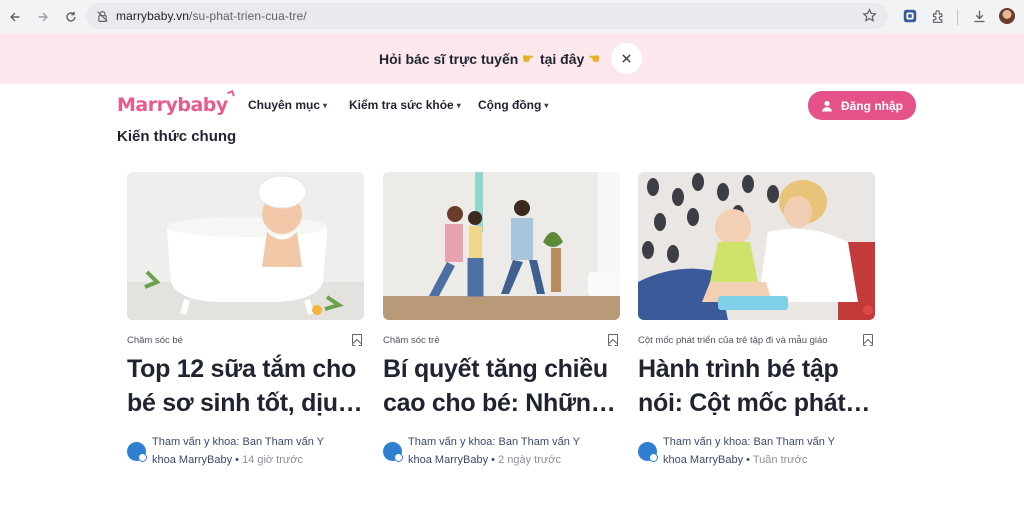 This screenshot has height=518, width=1024. What do you see at coordinates (284, 105) in the screenshot?
I see `menu-label: Chuyên mục` at bounding box center [284, 105].